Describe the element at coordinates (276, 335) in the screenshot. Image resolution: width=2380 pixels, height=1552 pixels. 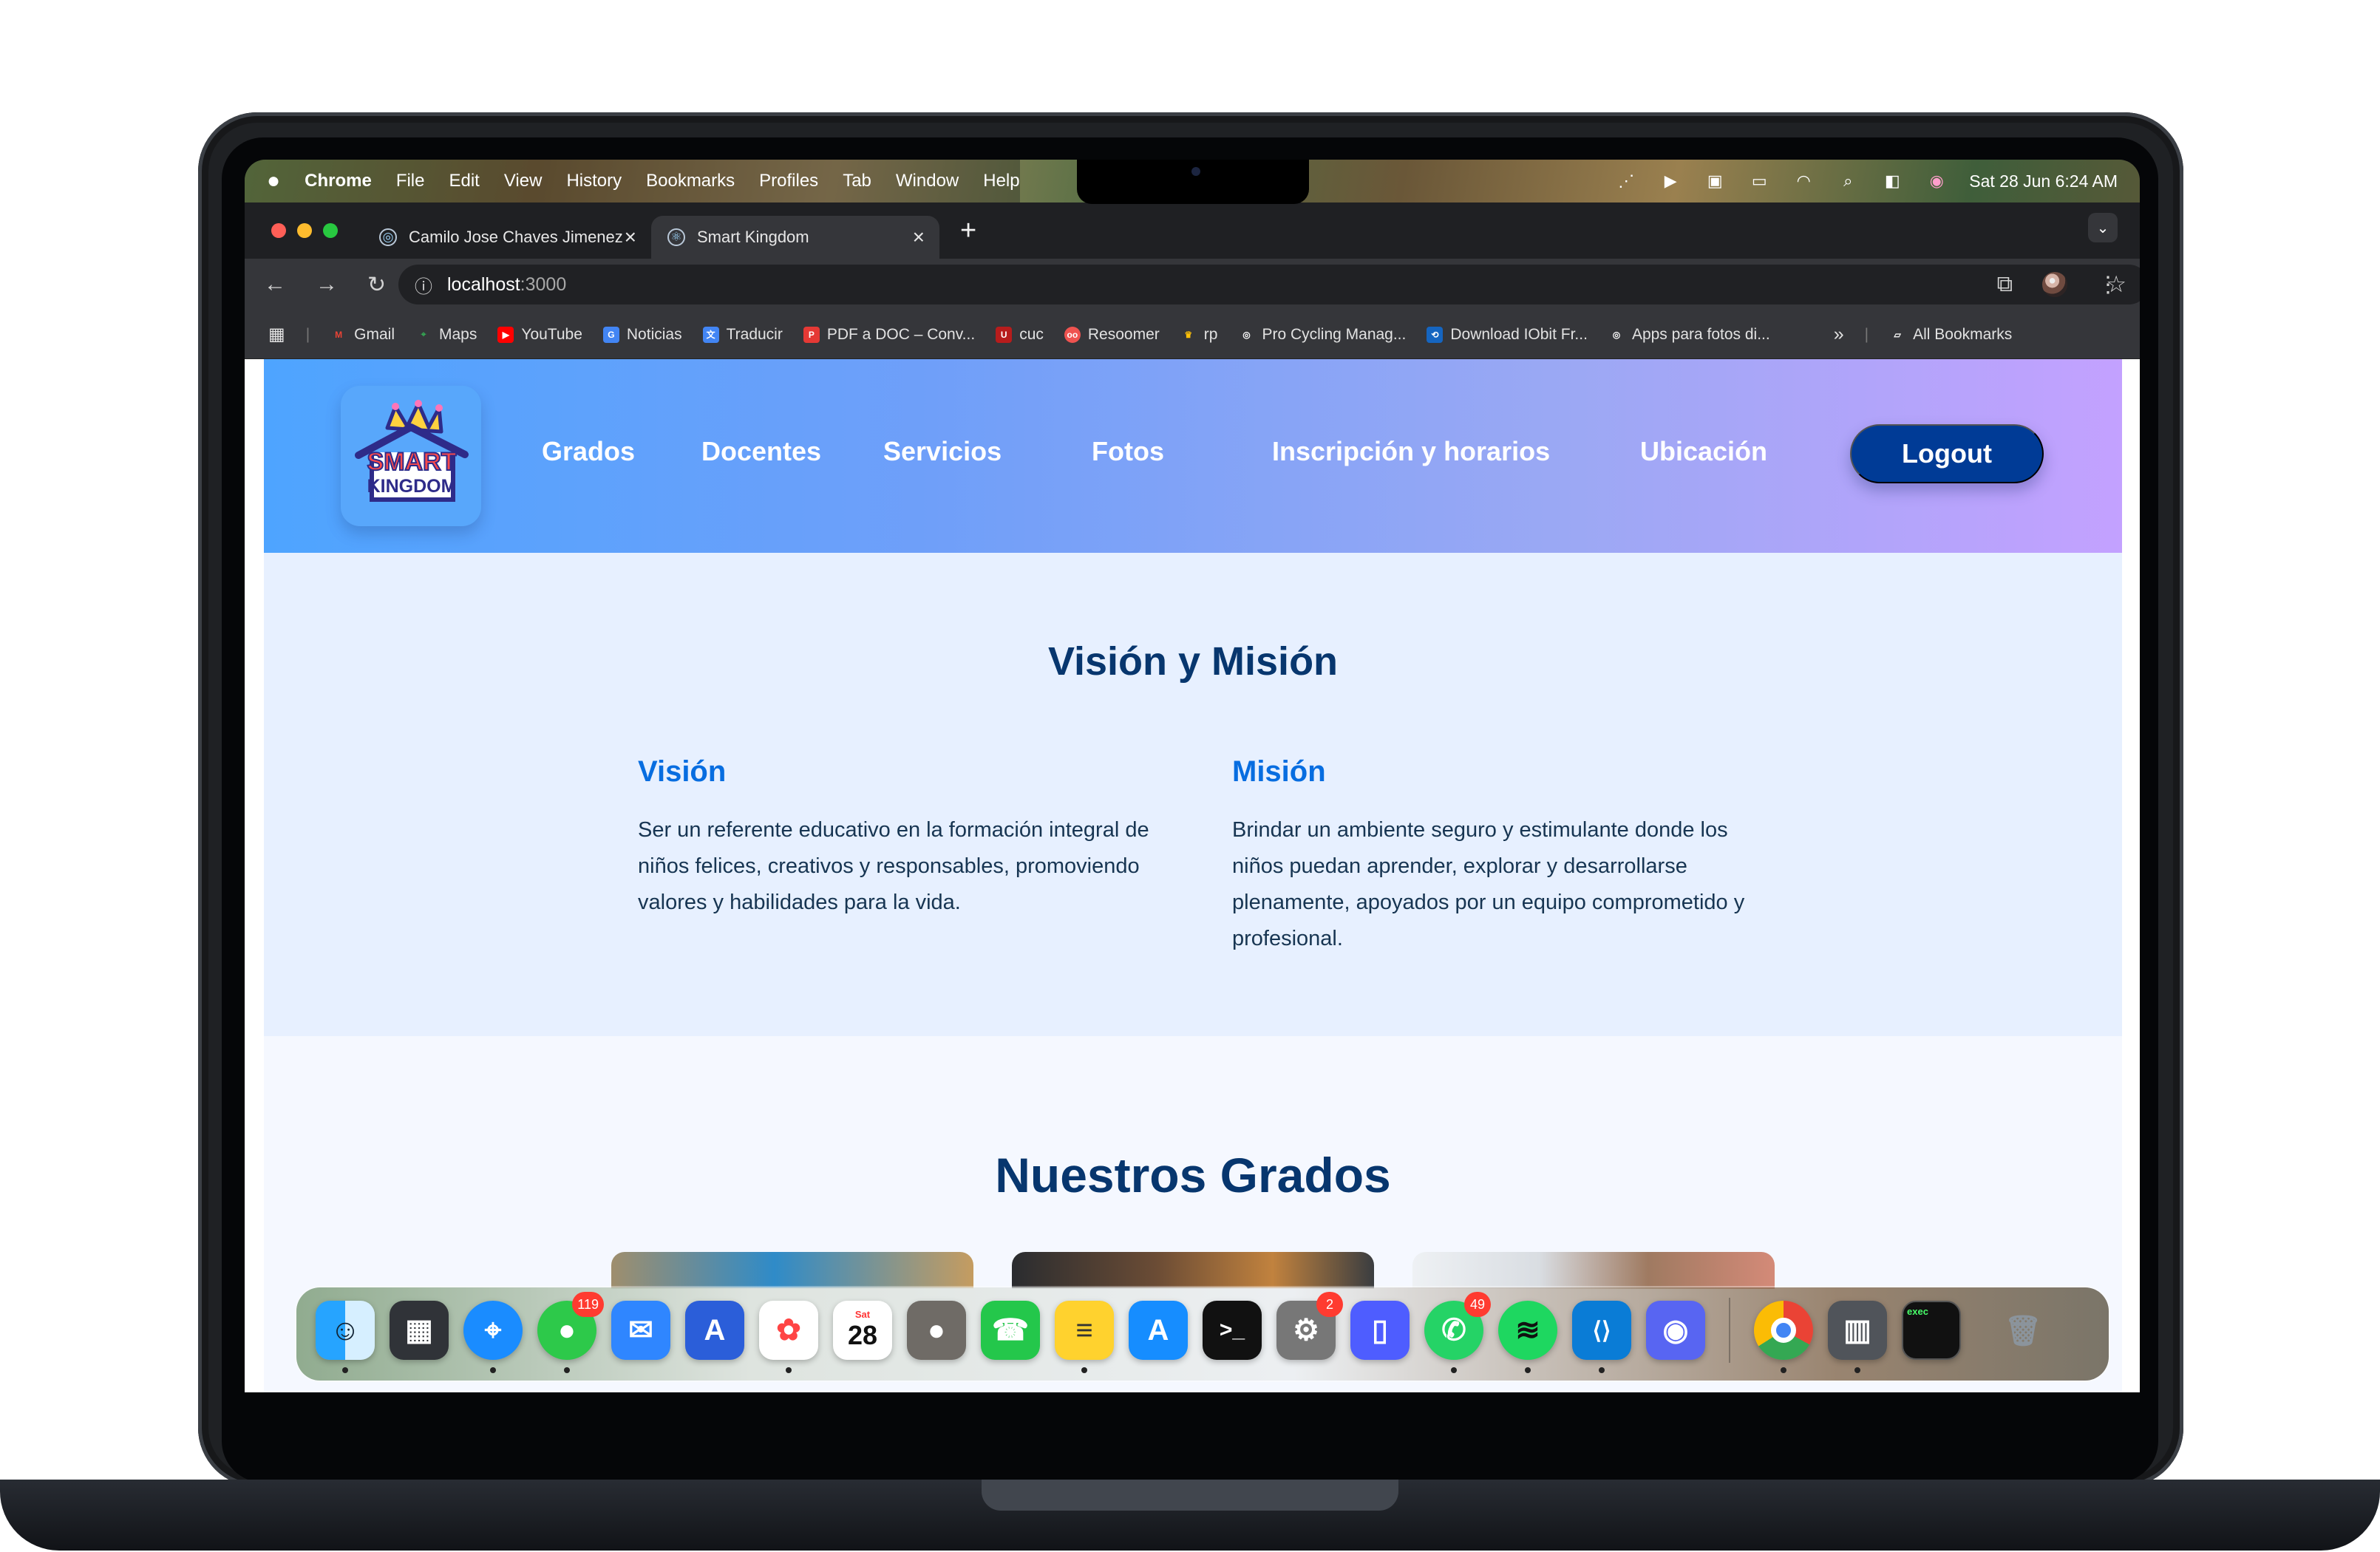
I see `apps-grid-icon: ▦` at that location.